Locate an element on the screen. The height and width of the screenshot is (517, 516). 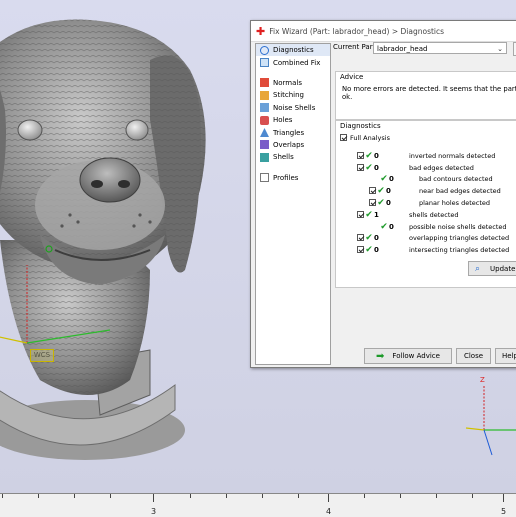
ruler-label-5: 5 is located at coordinates (504, 511).